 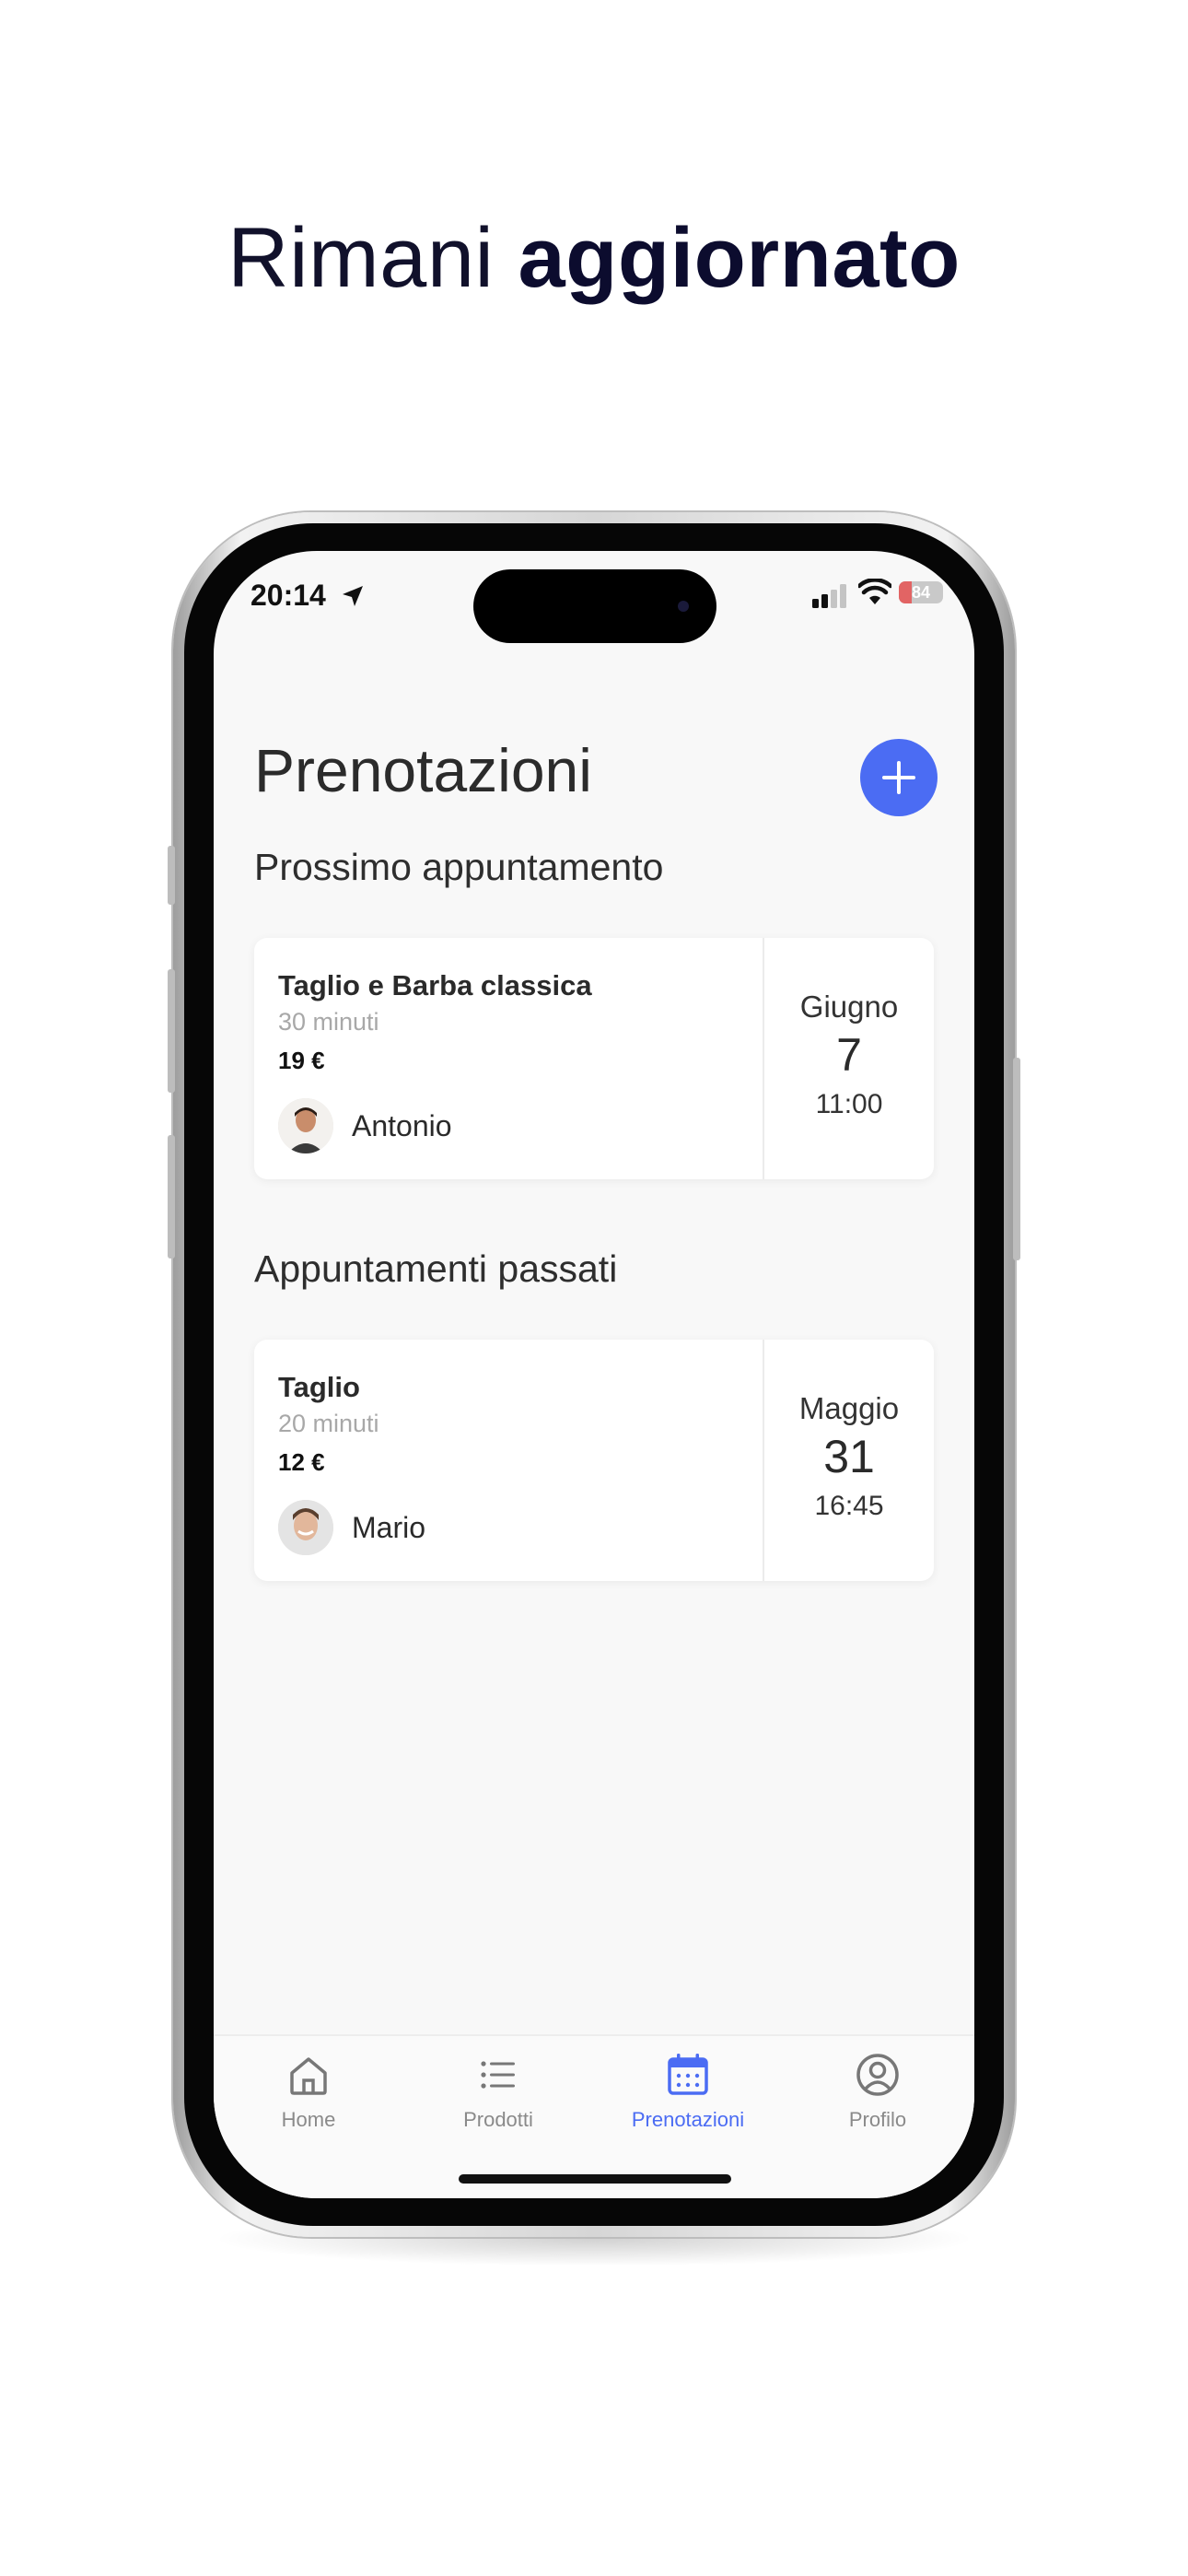 What do you see at coordinates (688, 2074) in the screenshot?
I see `calendar-icon` at bounding box center [688, 2074].